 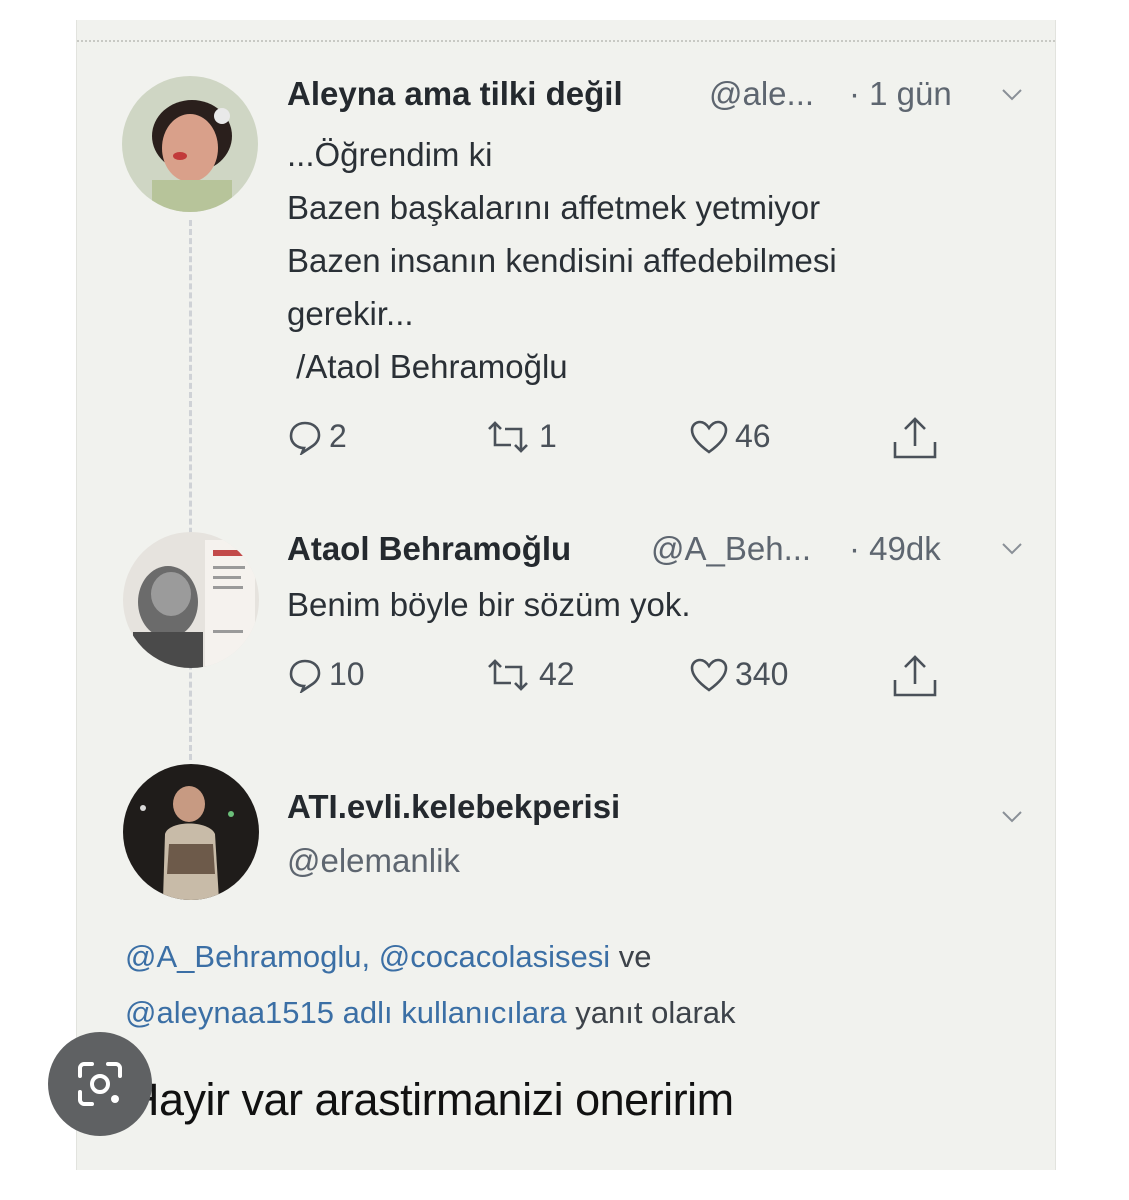 I want to click on thread-connector, so click(x=190, y=490).